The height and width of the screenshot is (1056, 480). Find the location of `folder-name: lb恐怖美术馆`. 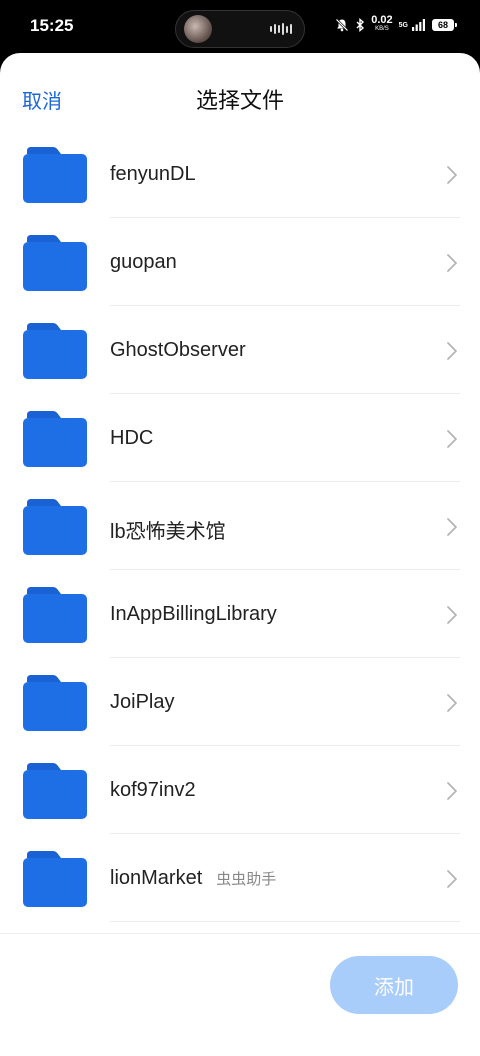

folder-name: lb恐怖美术馆 is located at coordinates (168, 529).